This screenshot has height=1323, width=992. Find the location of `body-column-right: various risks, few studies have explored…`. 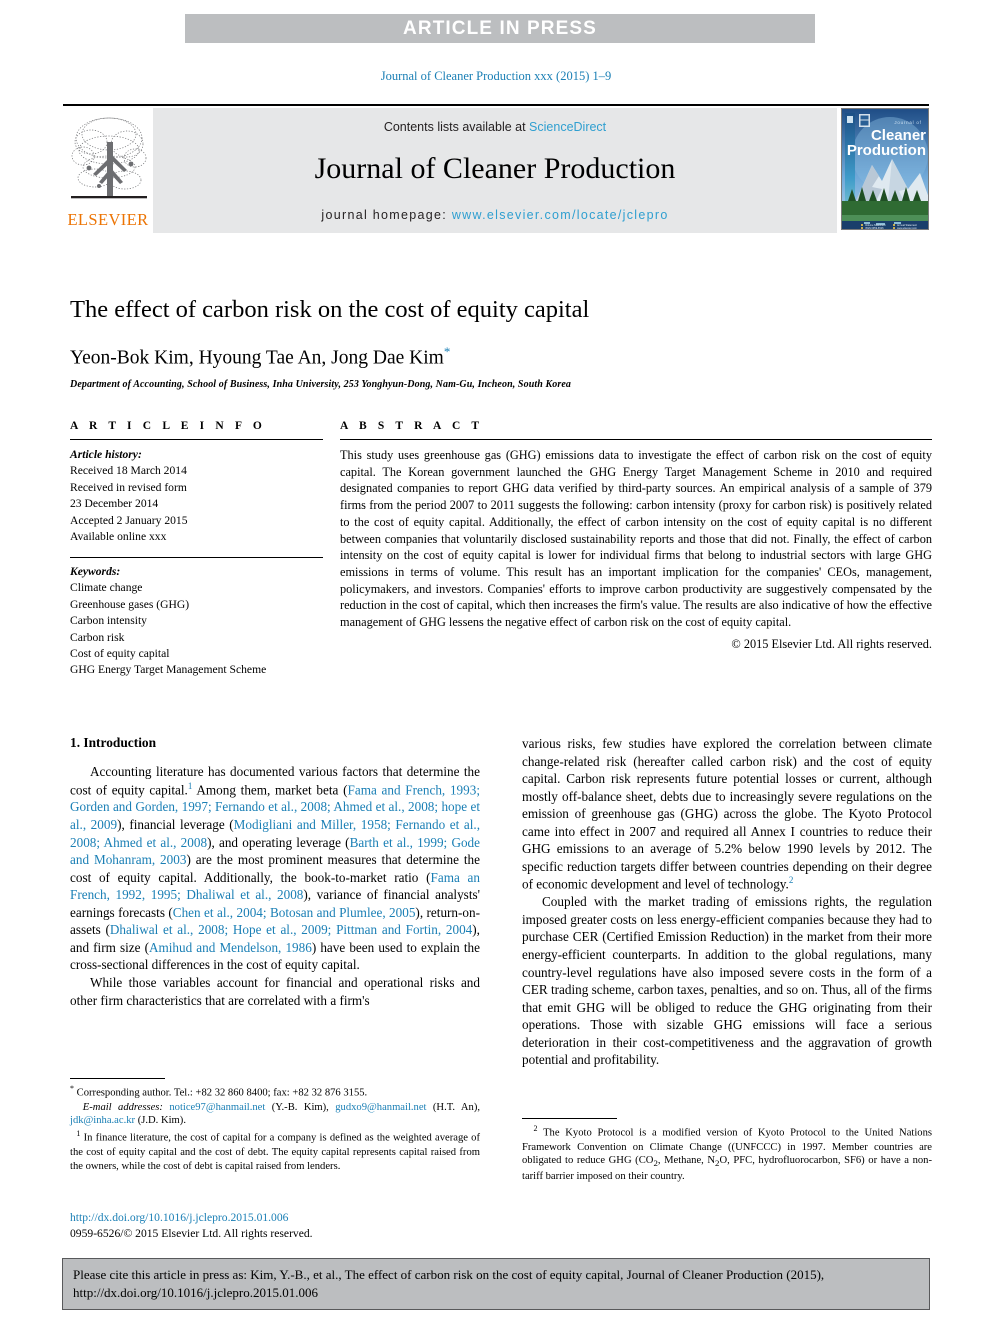

body-column-right: various risks, few studies have explored… is located at coordinates (727, 902).